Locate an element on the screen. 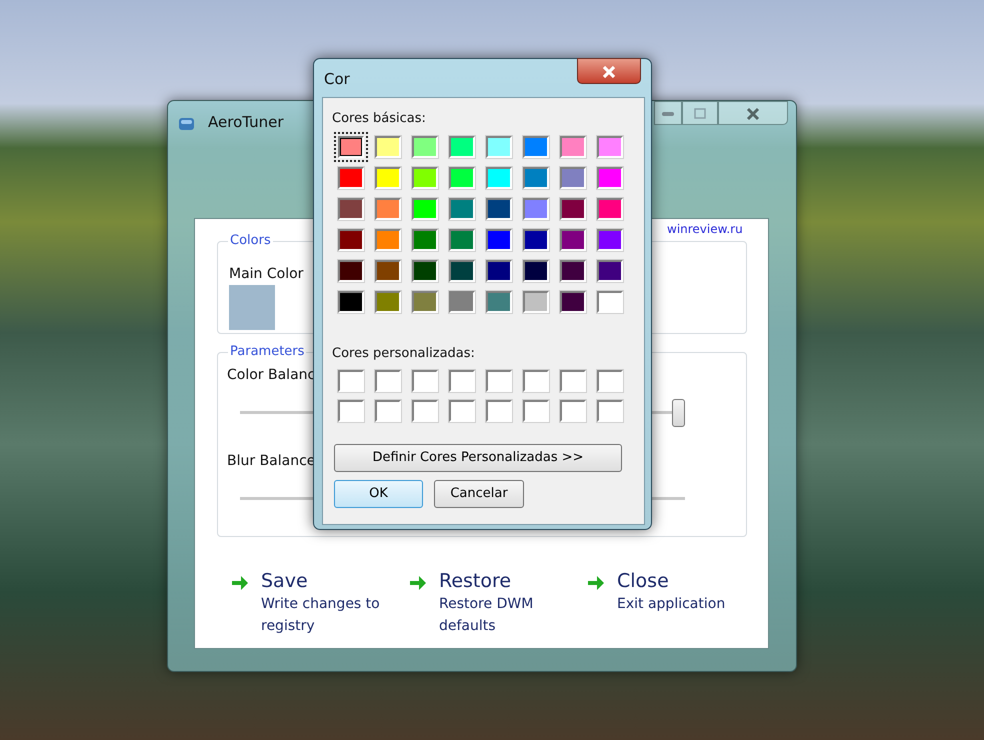  minimize-button is located at coordinates (668, 113).